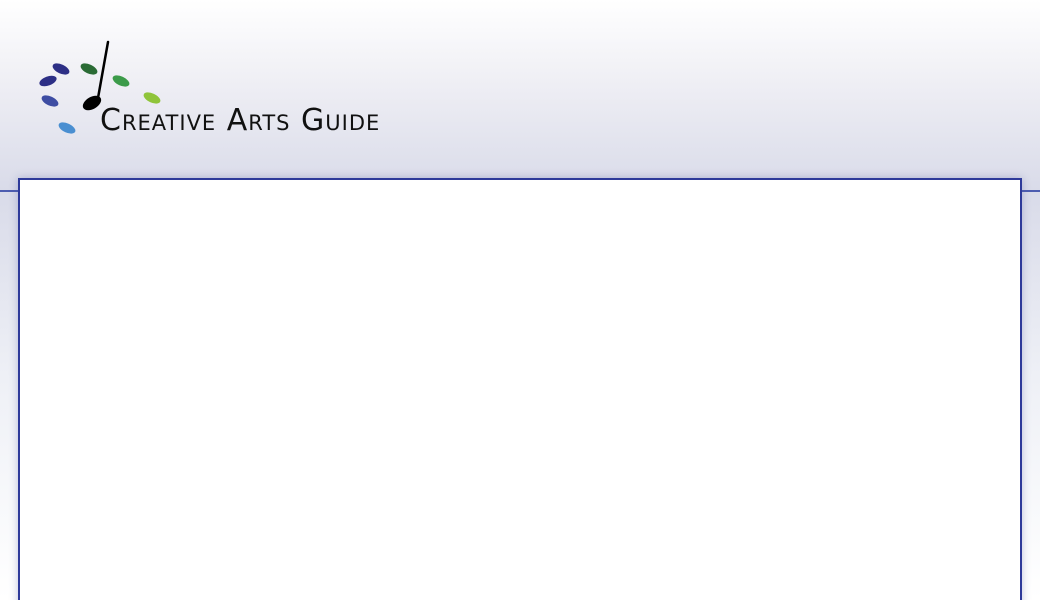  I want to click on site-logo: Creative Arts Guide, so click(231, 92).